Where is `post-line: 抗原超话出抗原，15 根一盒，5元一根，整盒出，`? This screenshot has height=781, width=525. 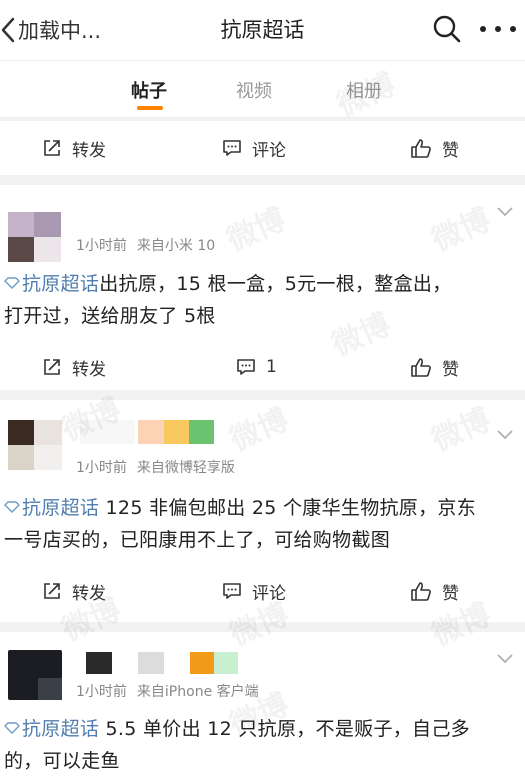 post-line: 抗原超话出抗原，15 根一盒，5元一根，整盒出， is located at coordinates (259, 284).